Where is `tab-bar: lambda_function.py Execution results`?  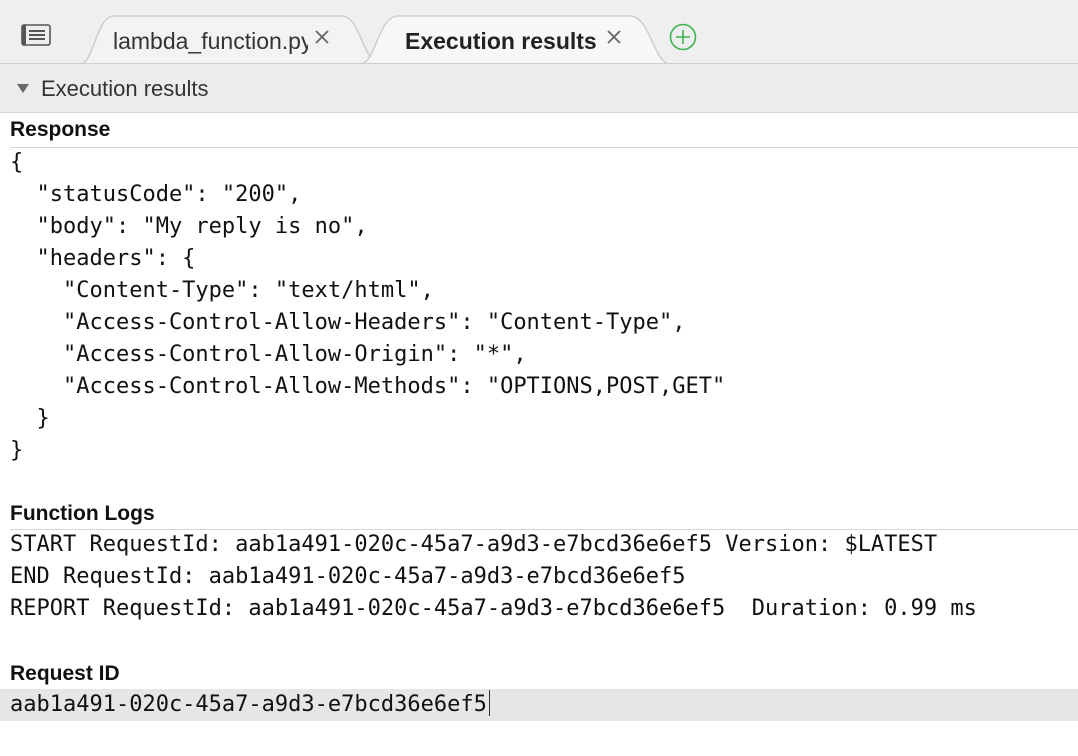 tab-bar: lambda_function.py Execution results is located at coordinates (539, 32).